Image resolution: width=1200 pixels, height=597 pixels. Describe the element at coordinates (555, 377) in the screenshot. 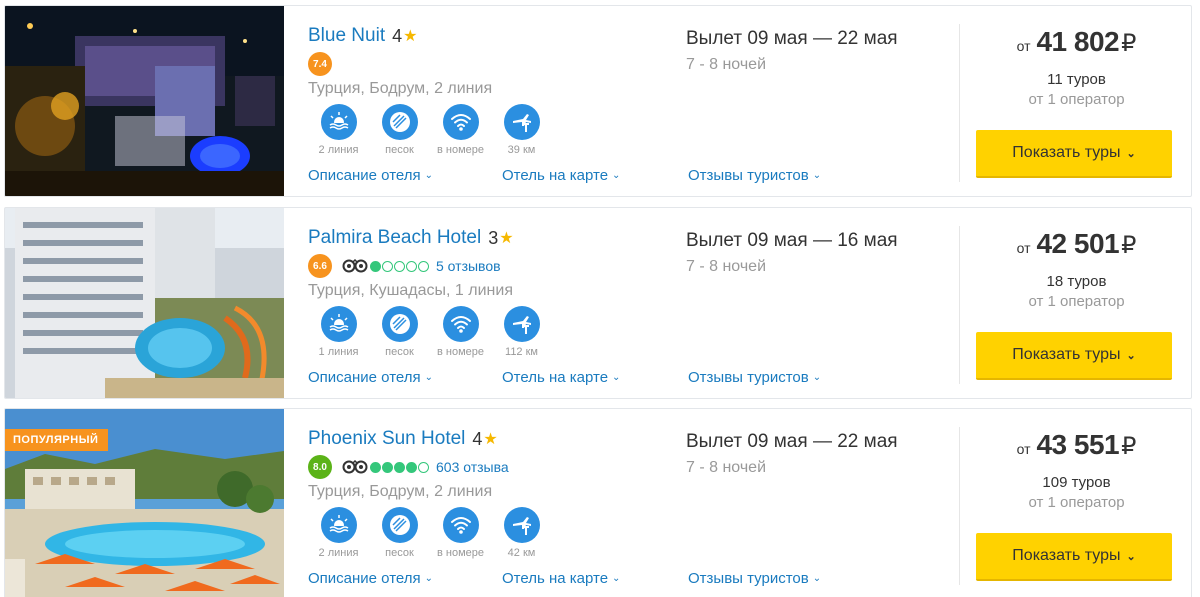

I see `link-label: Отель на карте` at that location.